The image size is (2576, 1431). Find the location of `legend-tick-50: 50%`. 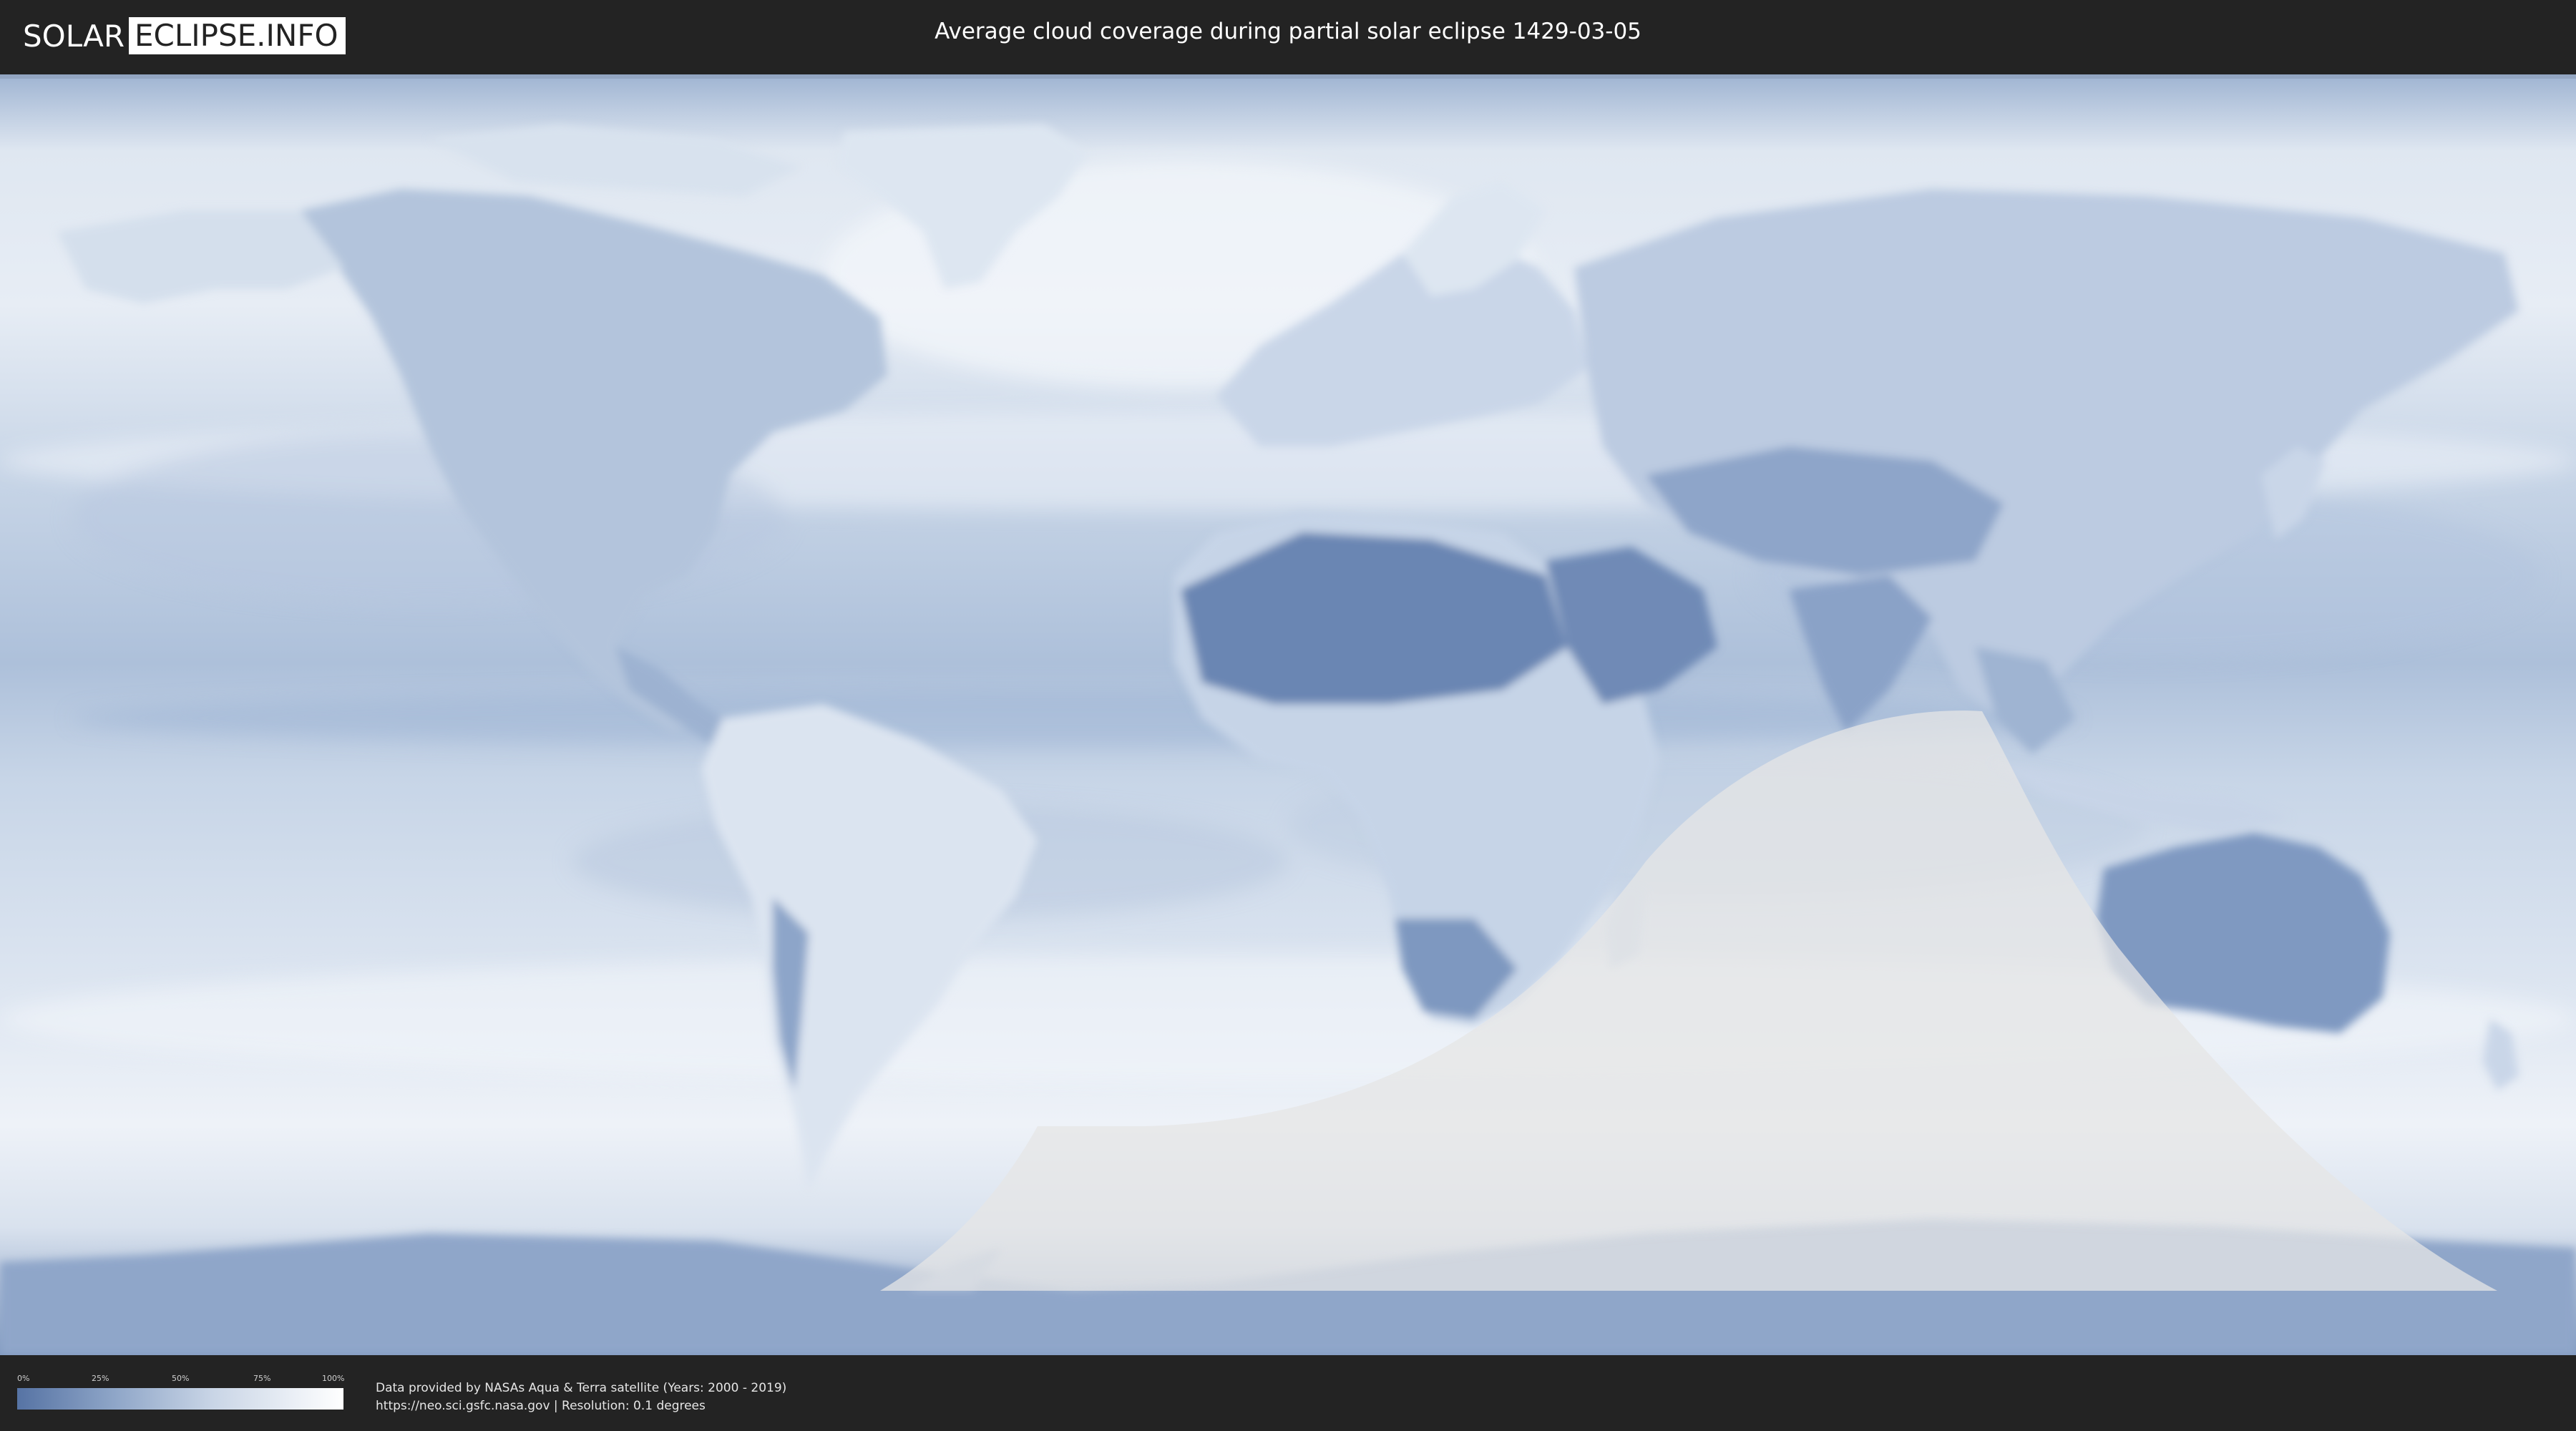

legend-tick-50: 50% is located at coordinates (181, 1378).